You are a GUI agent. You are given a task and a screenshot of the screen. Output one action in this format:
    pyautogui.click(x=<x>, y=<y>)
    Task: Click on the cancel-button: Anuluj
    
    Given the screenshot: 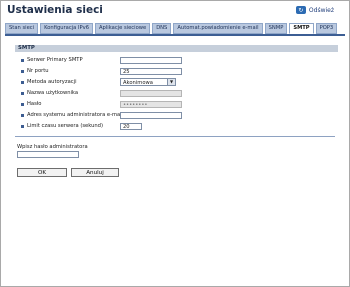 What is the action you would take?
    pyautogui.click(x=95, y=172)
    